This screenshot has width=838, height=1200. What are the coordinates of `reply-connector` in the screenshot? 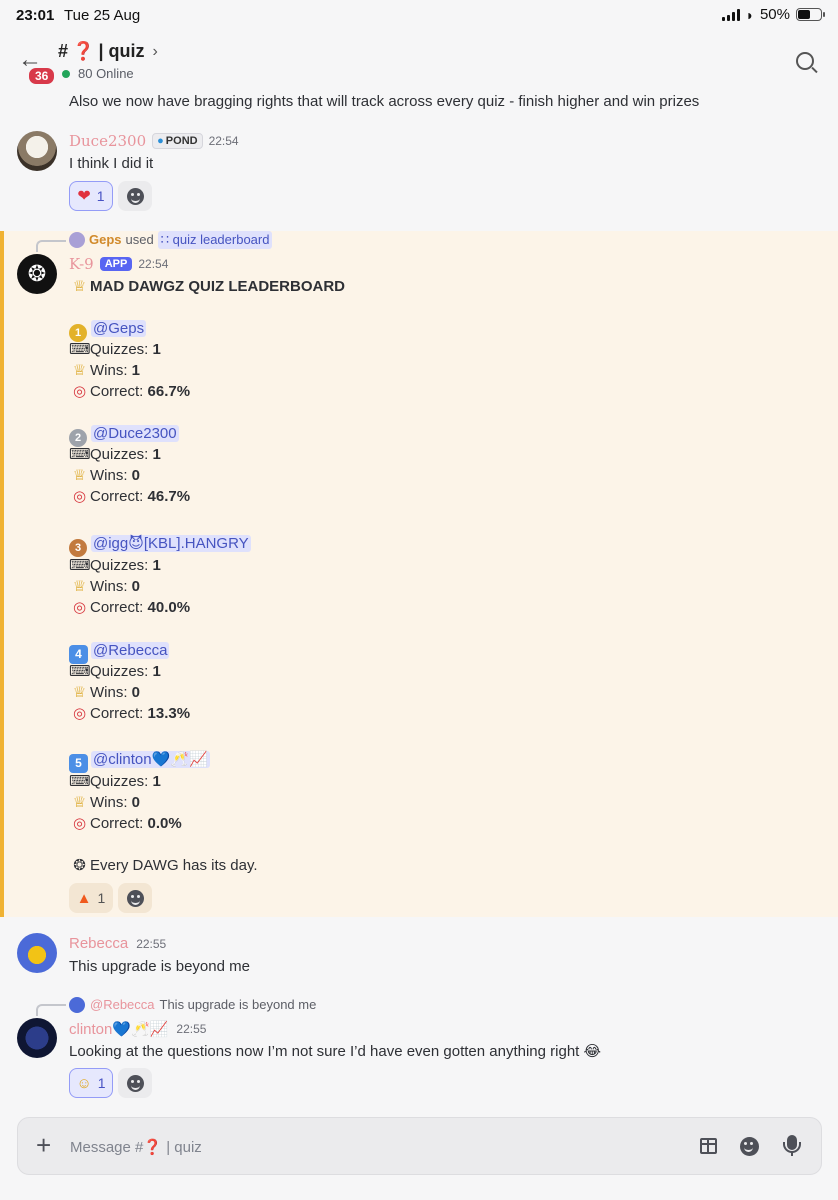 It's located at (51, 1010).